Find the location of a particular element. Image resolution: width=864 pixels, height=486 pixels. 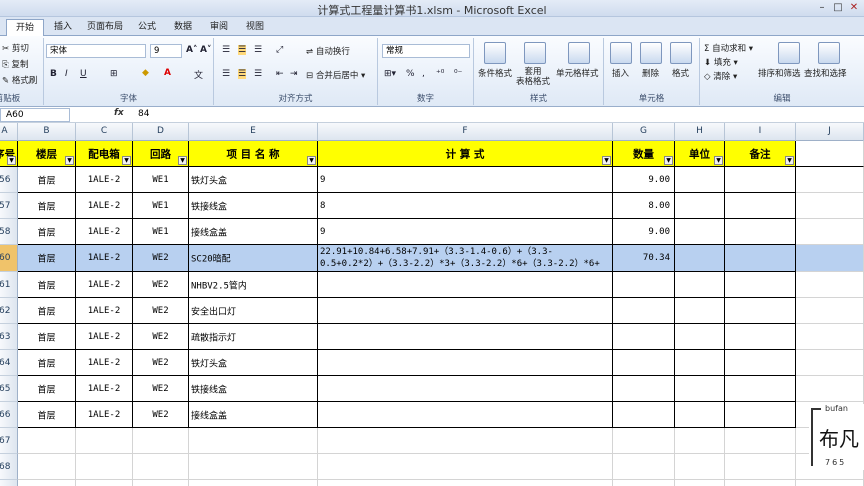

phonetic-icon: 文 is located at coordinates (198, 74).